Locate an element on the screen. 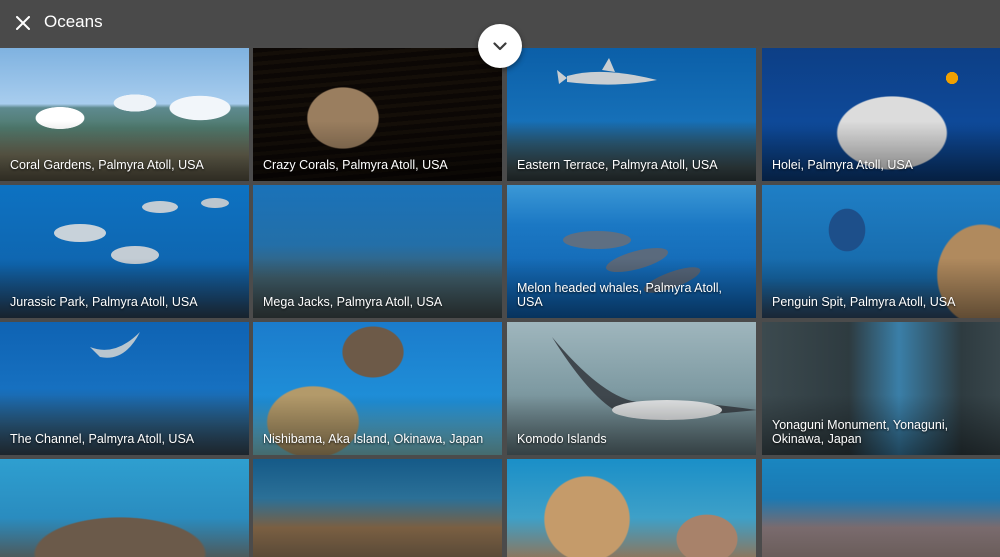 The image size is (1000, 557). chevron-down-icon is located at coordinates (500, 45).